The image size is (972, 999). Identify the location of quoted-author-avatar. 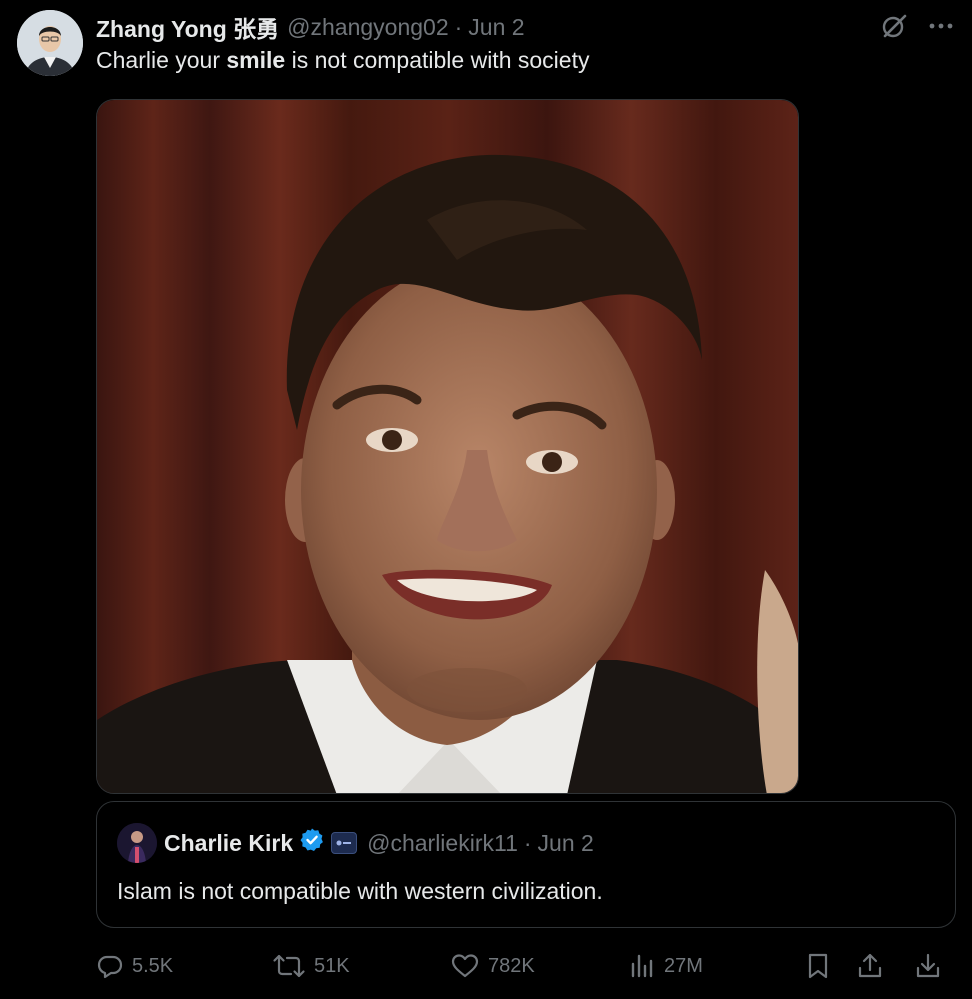
(137, 843).